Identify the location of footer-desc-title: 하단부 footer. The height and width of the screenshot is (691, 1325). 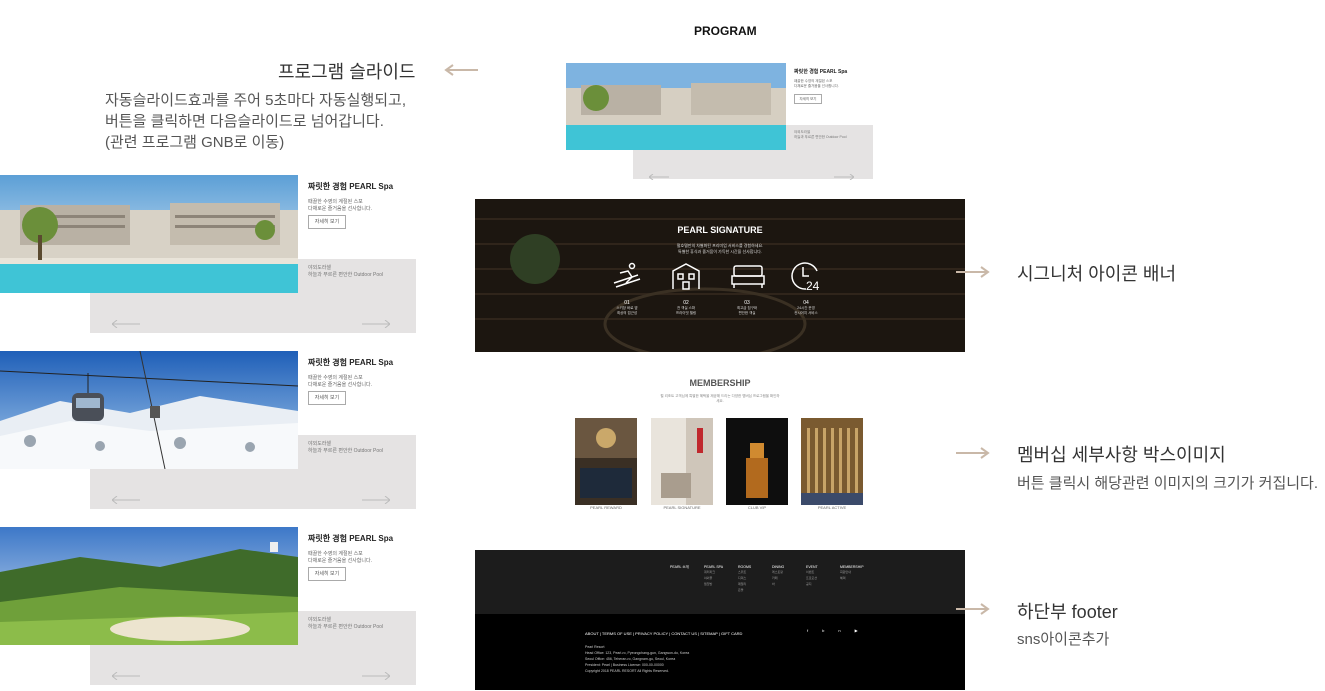
(1067, 612).